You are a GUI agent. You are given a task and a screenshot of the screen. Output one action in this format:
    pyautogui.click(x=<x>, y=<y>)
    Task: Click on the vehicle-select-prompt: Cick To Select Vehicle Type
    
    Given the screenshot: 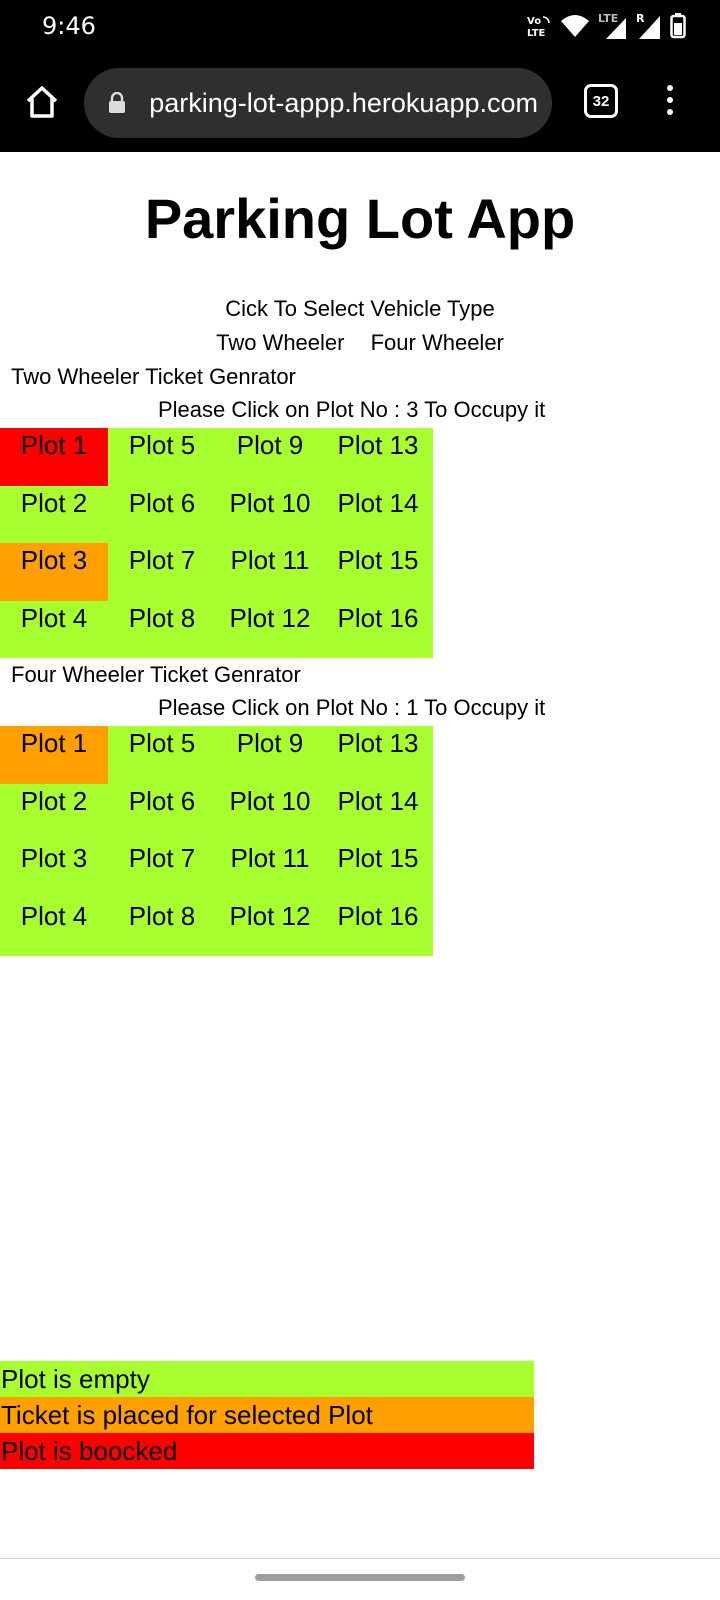 What is the action you would take?
    pyautogui.click(x=360, y=308)
    